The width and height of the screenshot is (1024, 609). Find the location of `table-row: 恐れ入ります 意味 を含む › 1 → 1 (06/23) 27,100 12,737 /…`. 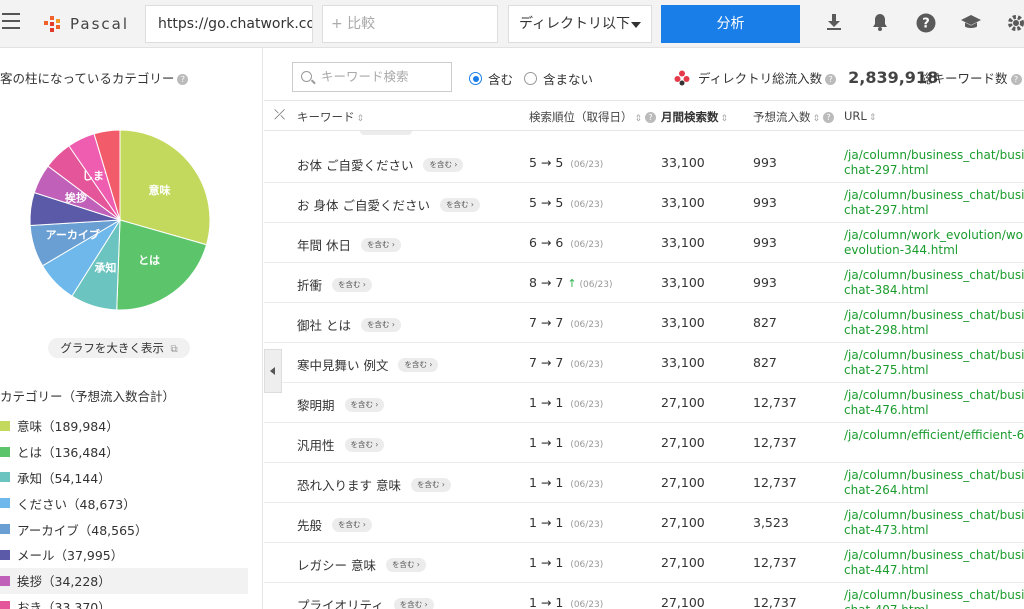

table-row: 恐れ入ります 意味 を含む › 1 → 1 (06/23) 27,100 12,737 /… is located at coordinates (644, 483).